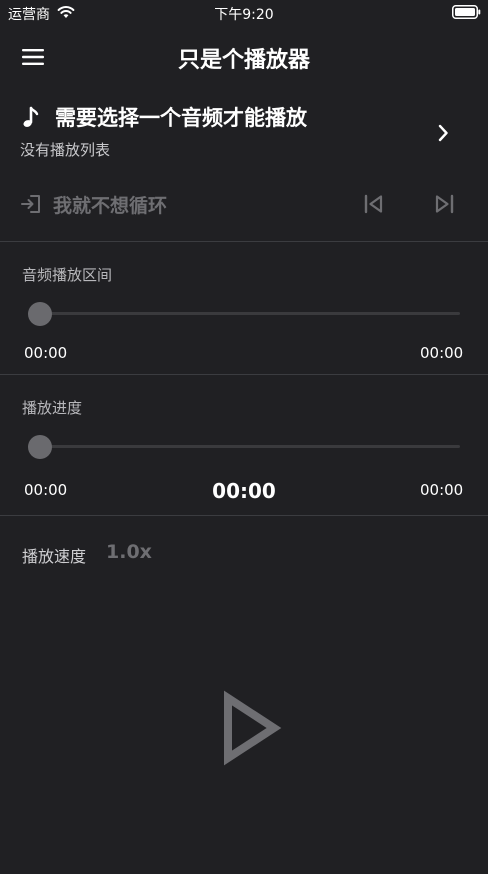  What do you see at coordinates (244, 446) in the screenshot?
I see `progress-slider-track` at bounding box center [244, 446].